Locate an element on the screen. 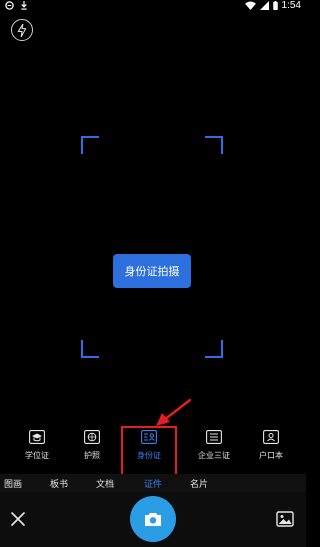  tab-business-card: 名片 is located at coordinates (199, 483).